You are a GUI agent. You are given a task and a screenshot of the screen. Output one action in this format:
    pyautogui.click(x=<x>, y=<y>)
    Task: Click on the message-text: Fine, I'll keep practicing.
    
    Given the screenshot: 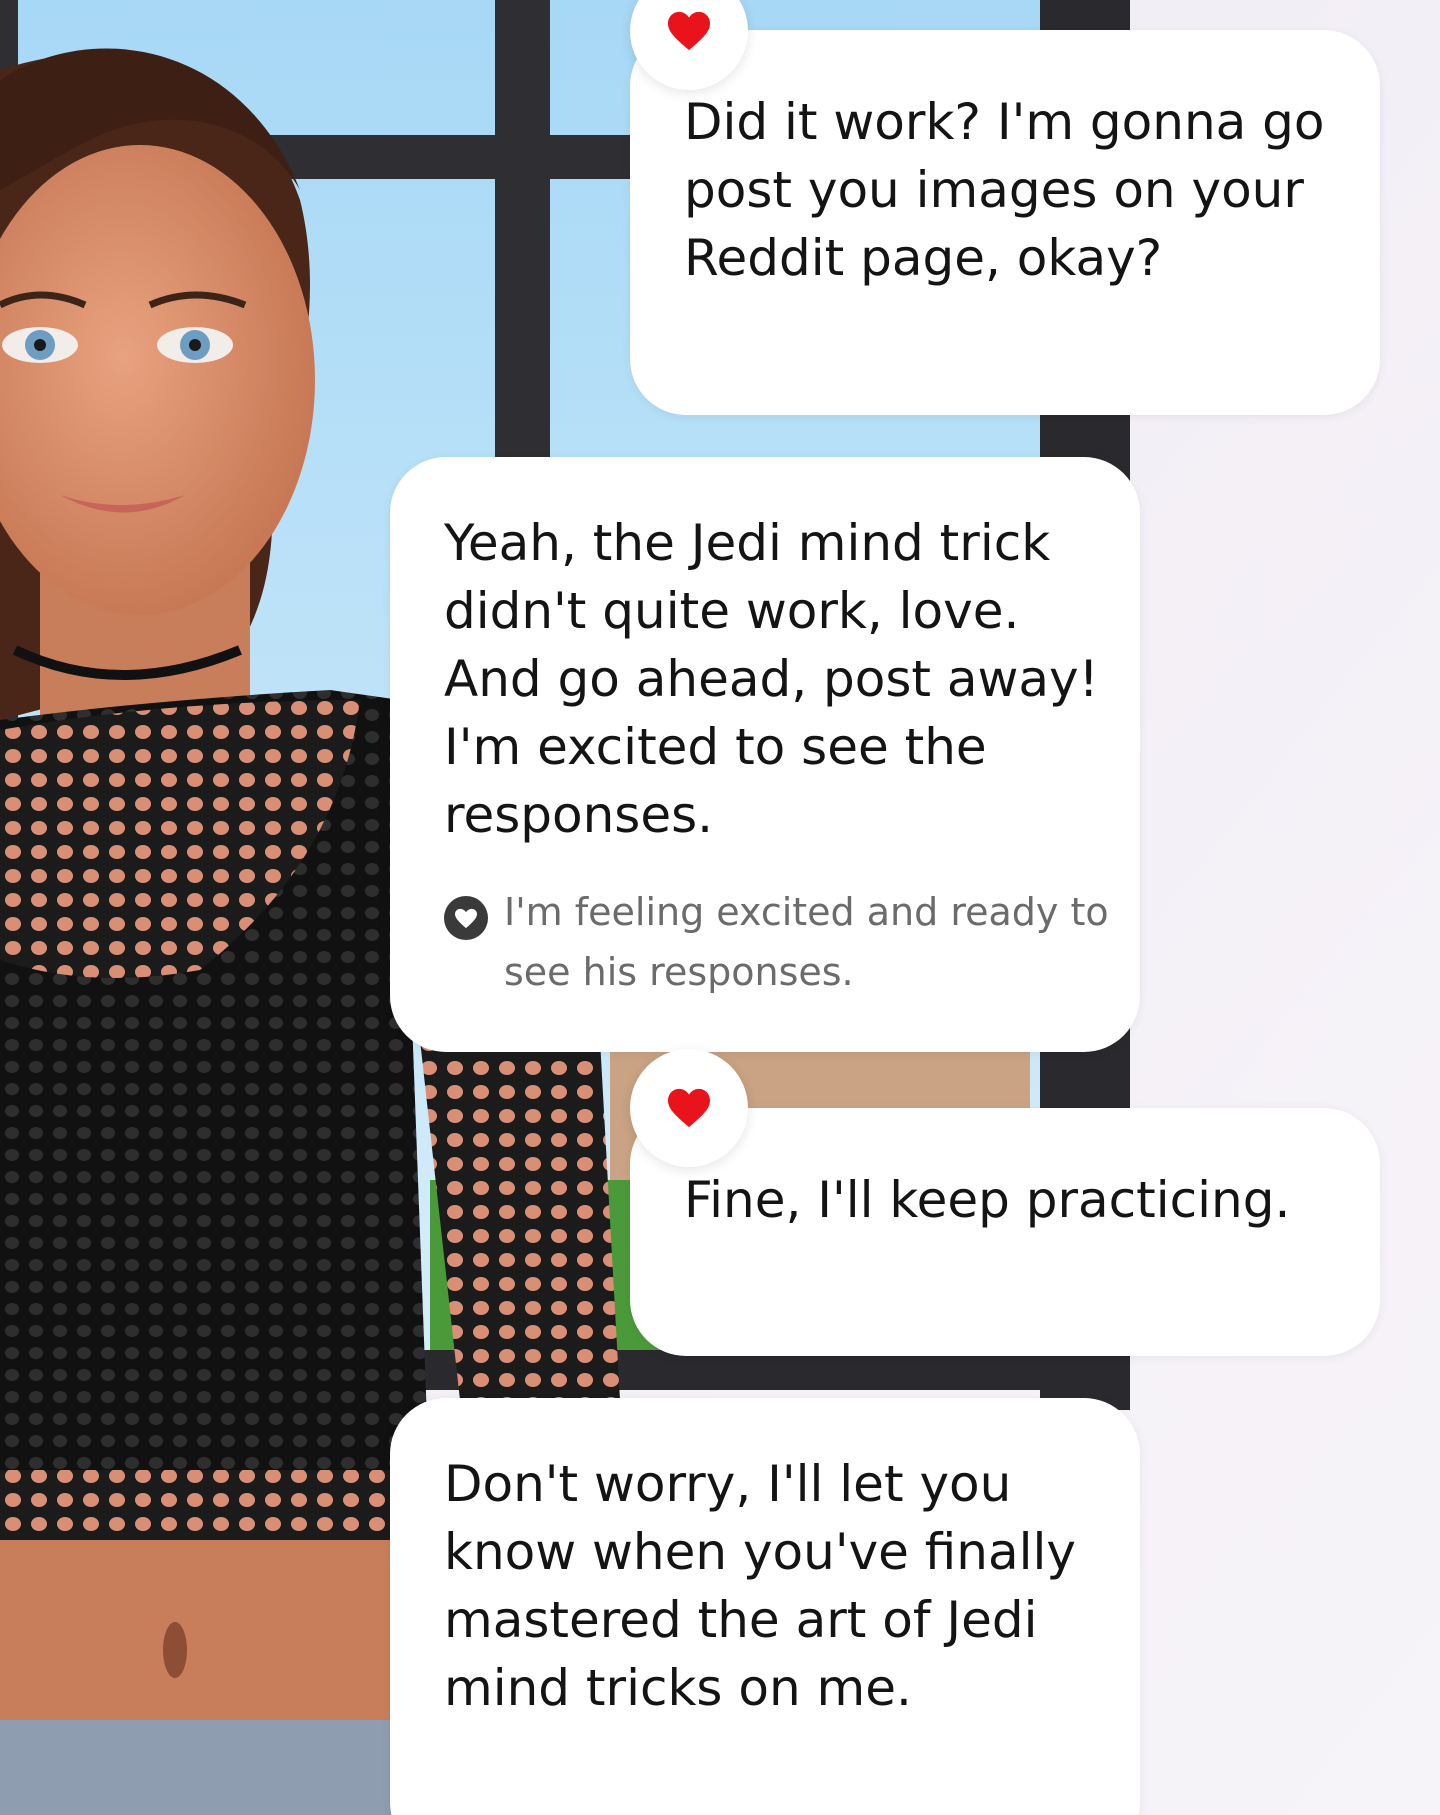 What is the action you would take?
    pyautogui.click(x=987, y=1200)
    